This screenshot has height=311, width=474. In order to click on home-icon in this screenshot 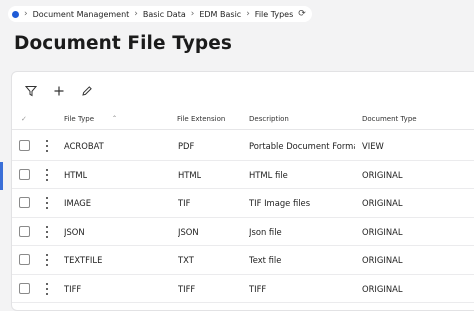, I will do `click(15, 14)`.